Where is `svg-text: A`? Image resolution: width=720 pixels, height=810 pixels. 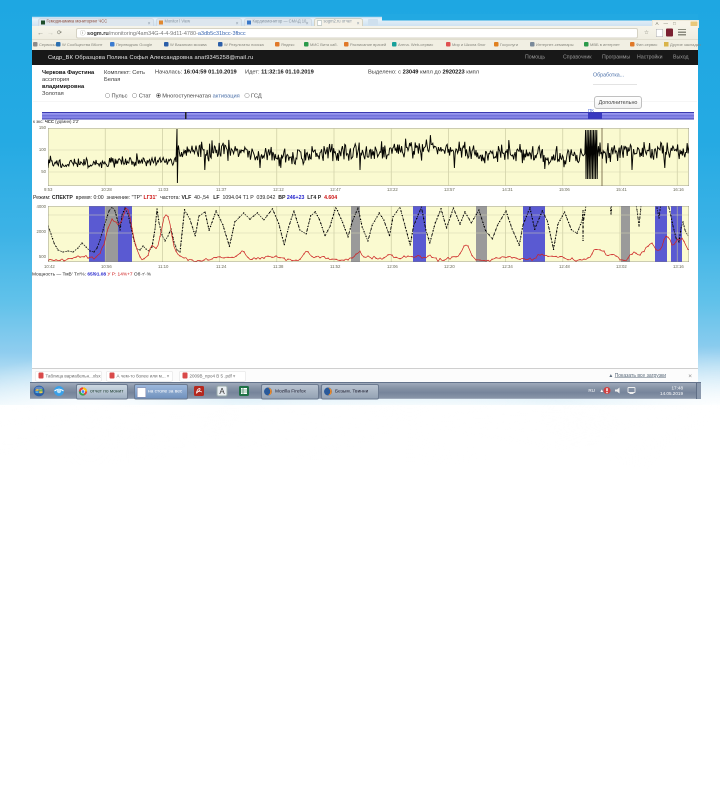
svg-text: A is located at coordinates (222, 391).